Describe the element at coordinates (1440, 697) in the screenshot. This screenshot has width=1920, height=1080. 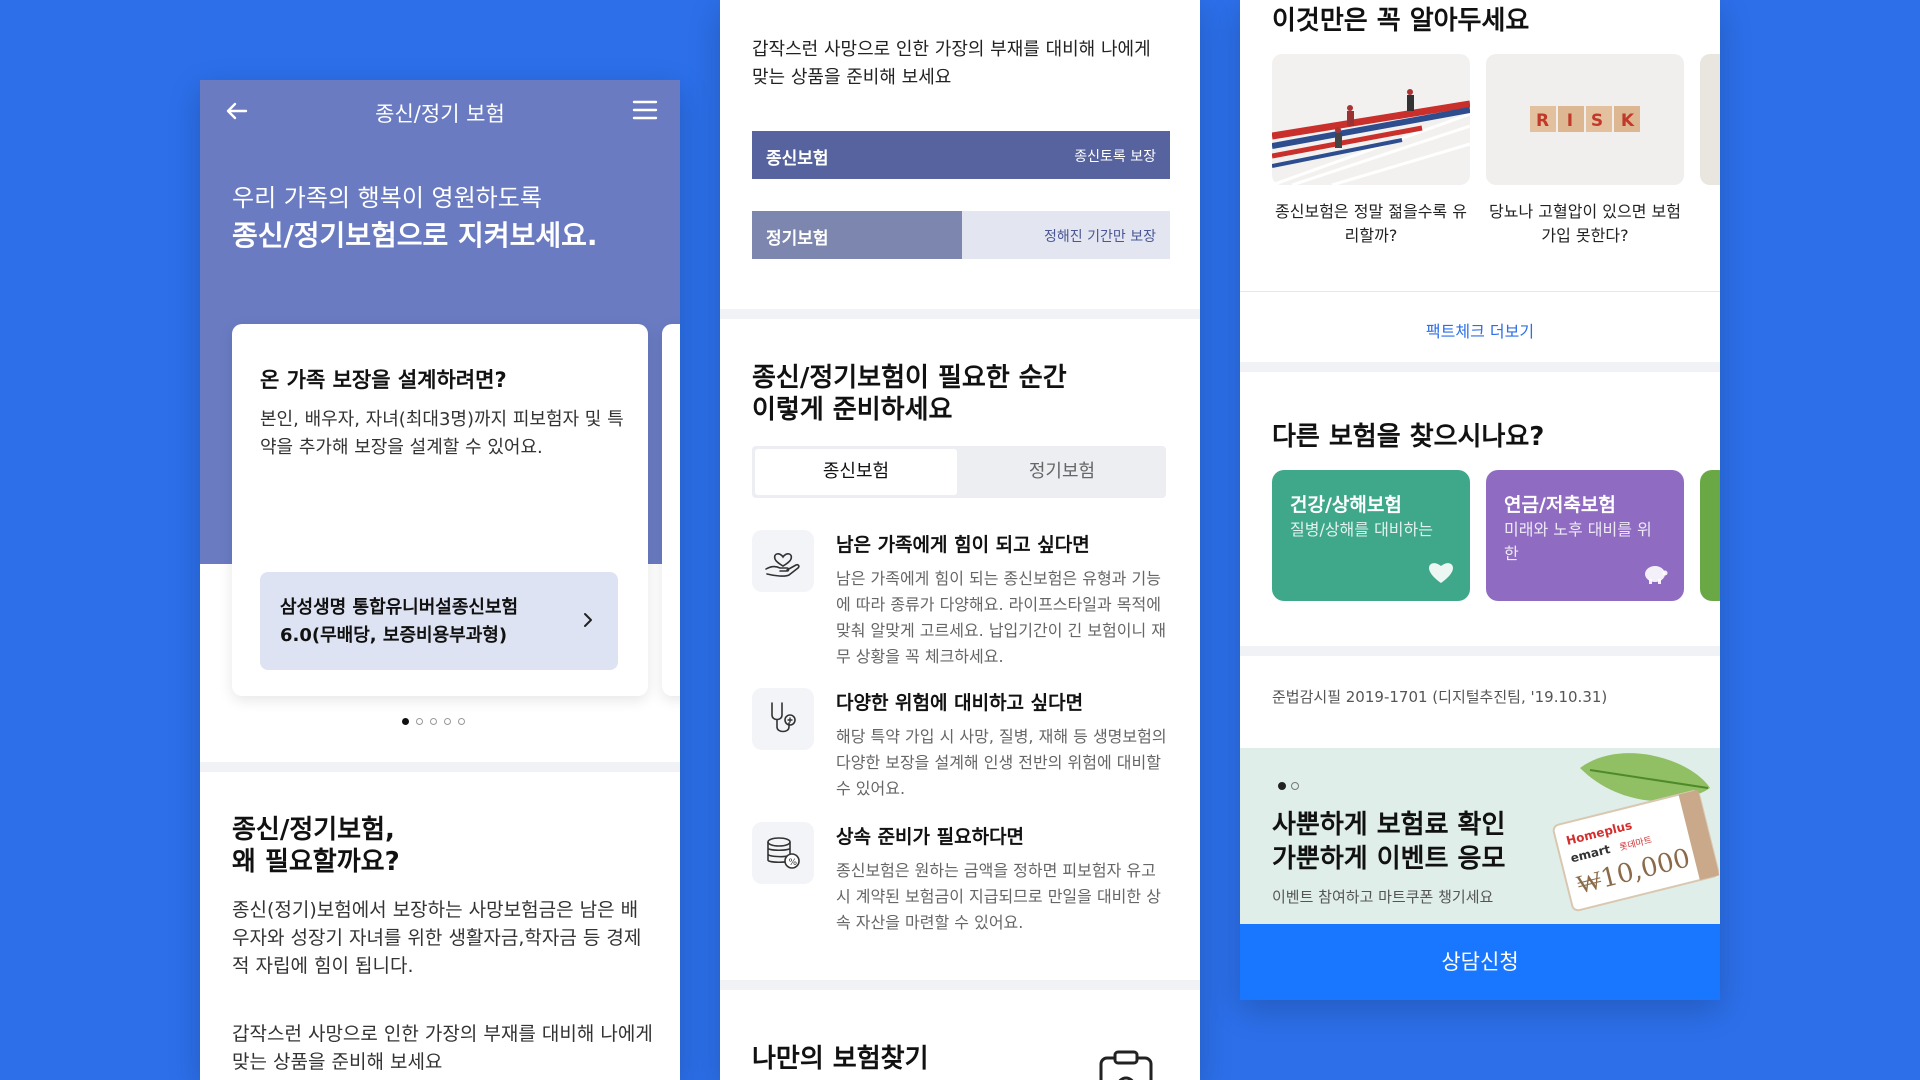
I see `compliance-text: 준법감시필 2019-1701 (디지털추진팀, '19.10.31)` at that location.